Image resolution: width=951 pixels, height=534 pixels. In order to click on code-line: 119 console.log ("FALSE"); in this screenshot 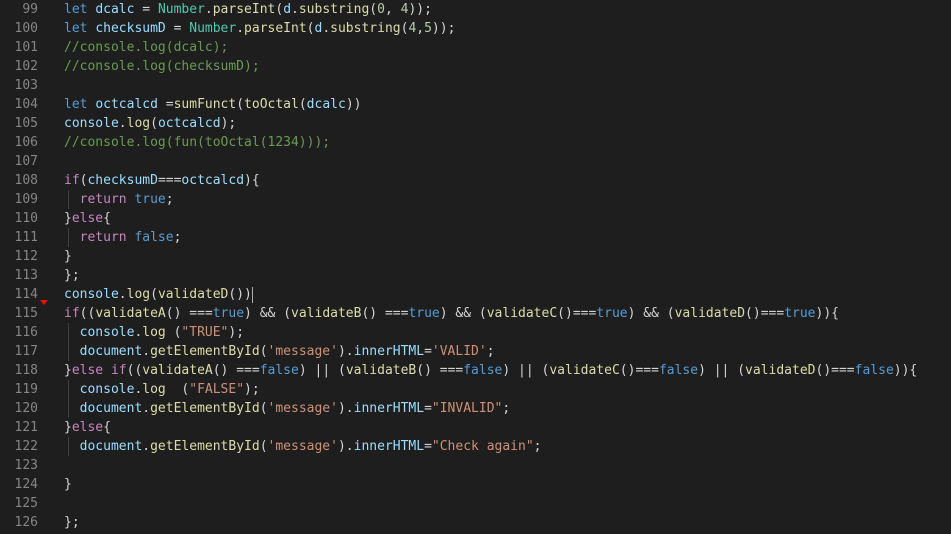, I will do `click(475, 389)`.